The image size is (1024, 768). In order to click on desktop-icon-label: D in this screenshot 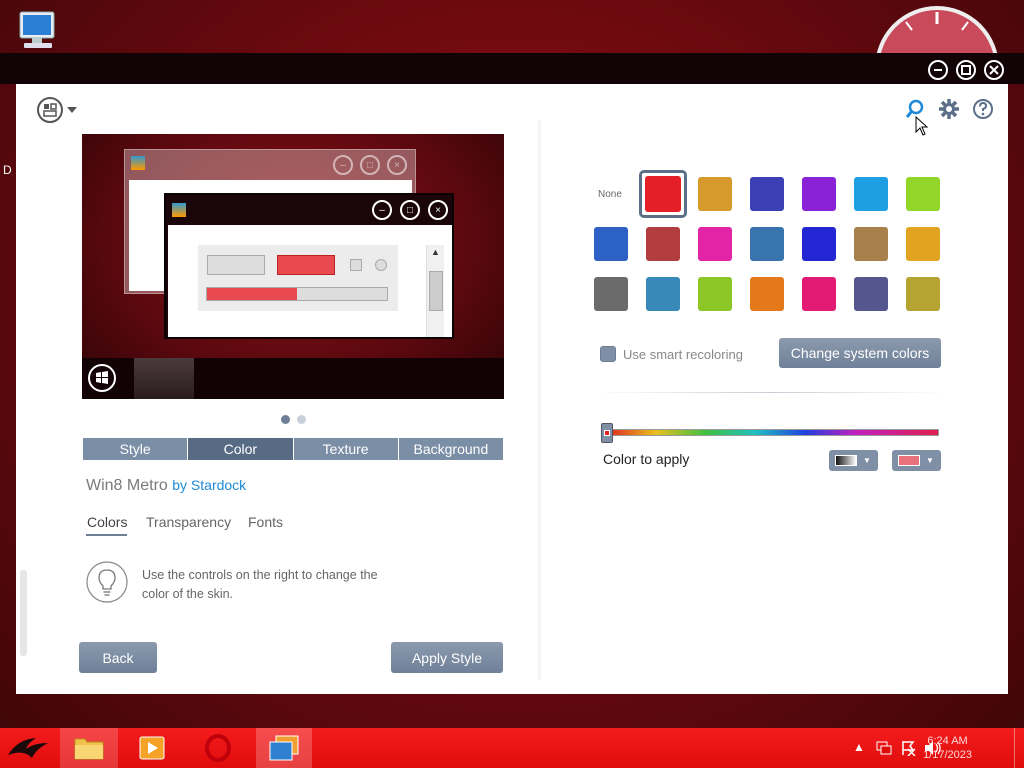, I will do `click(7, 170)`.